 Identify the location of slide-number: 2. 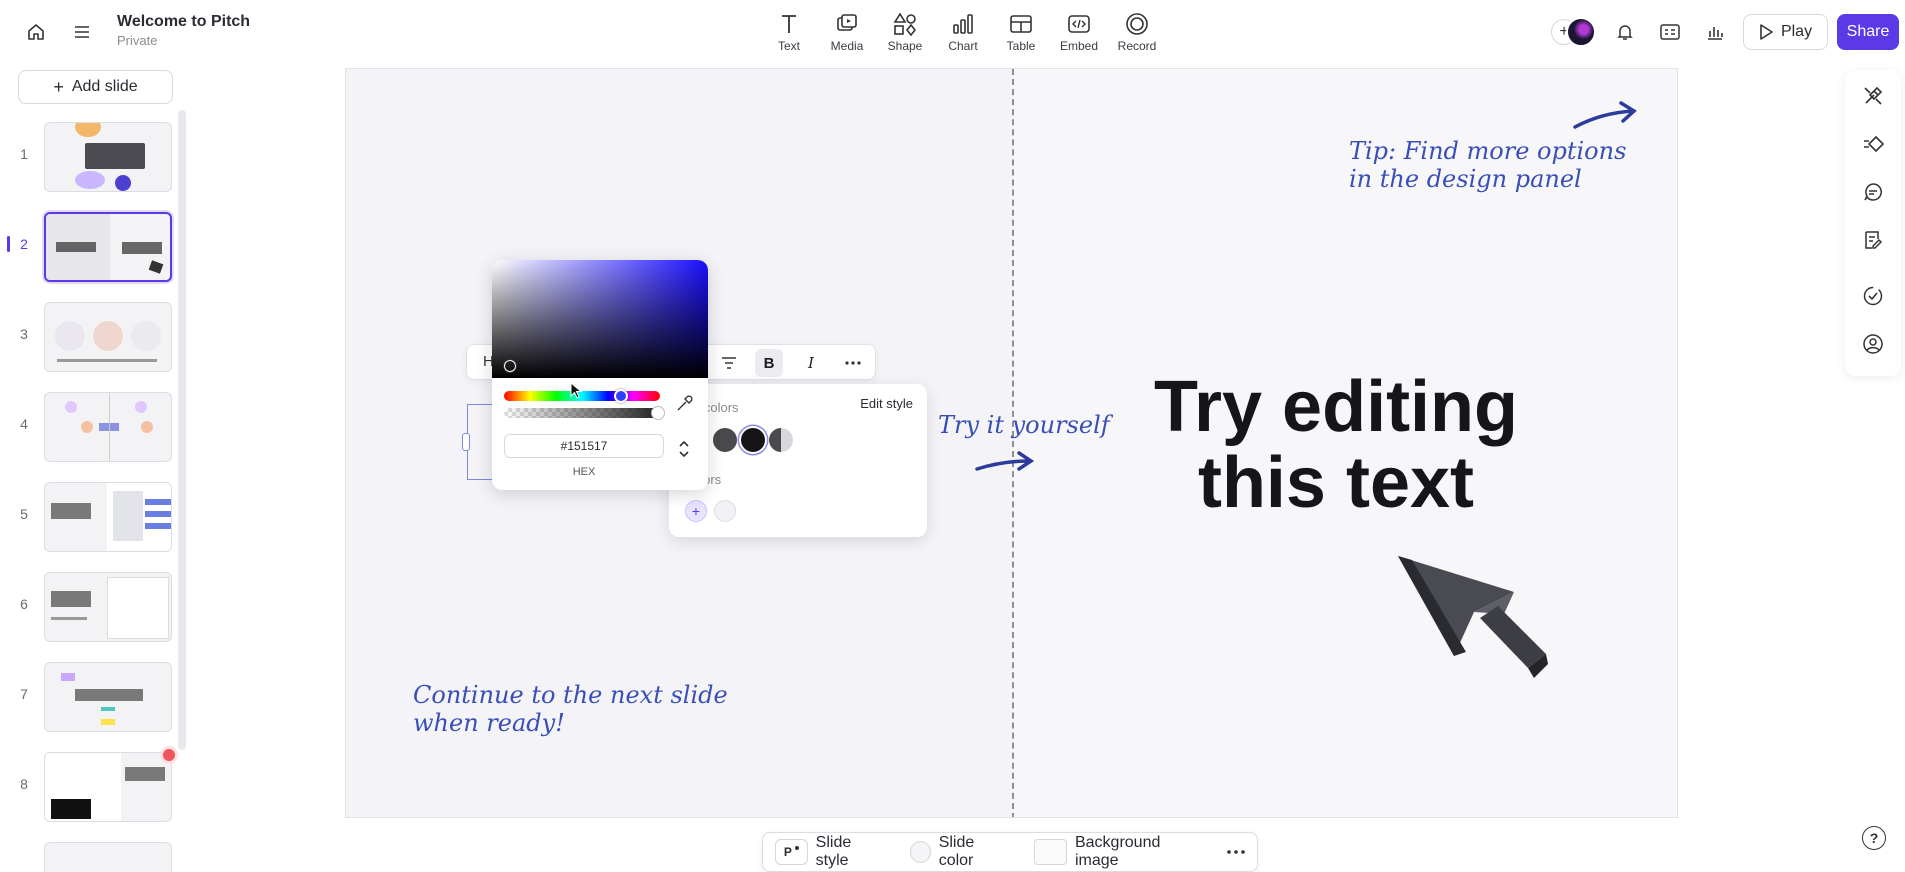
(24, 244).